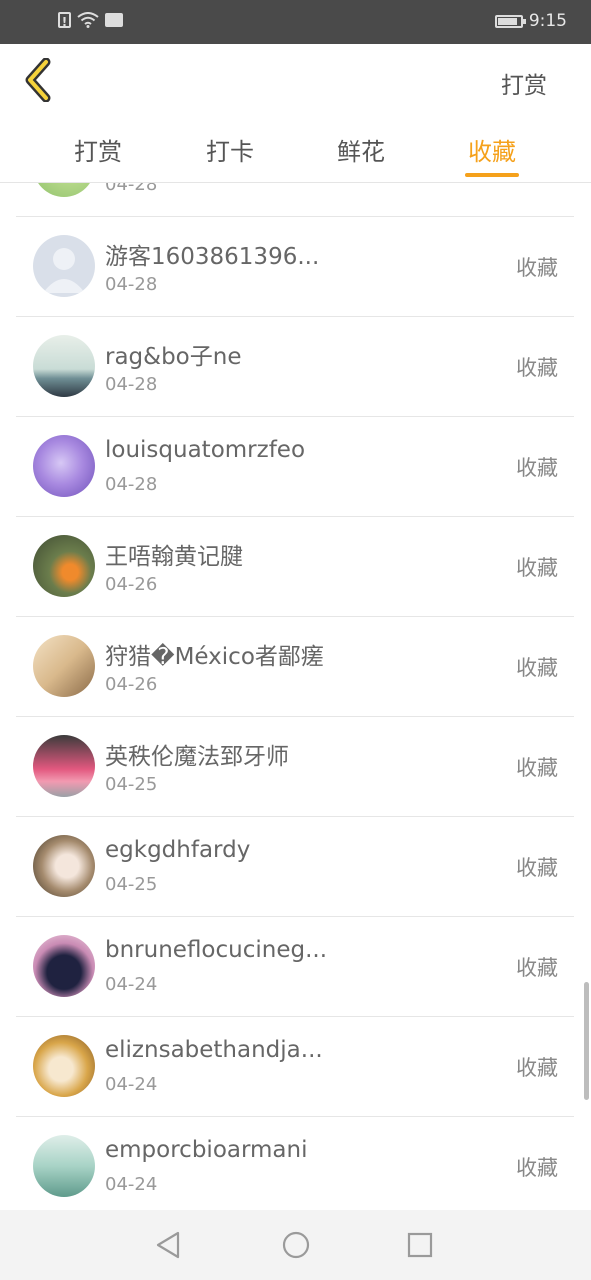 This screenshot has height=1280, width=591. Describe the element at coordinates (295, 566) in the screenshot. I see `list-item: 王唔翰黄记腱 04-26 收藏` at that location.